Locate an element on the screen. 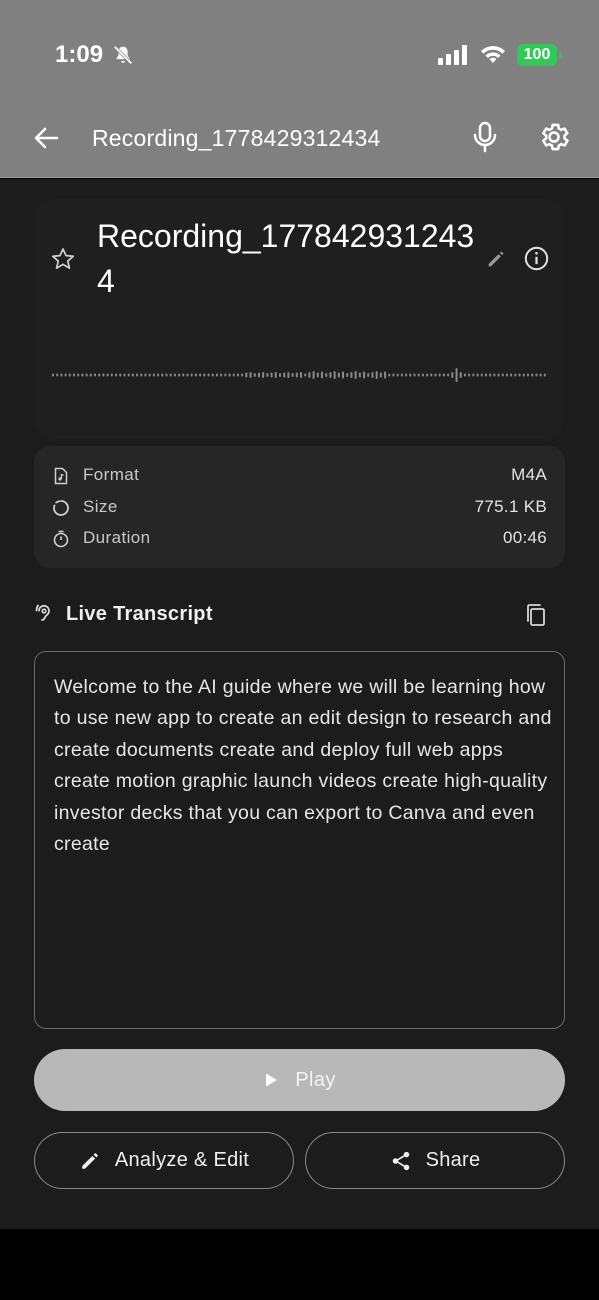  back-arrow-icon is located at coordinates (46, 138).